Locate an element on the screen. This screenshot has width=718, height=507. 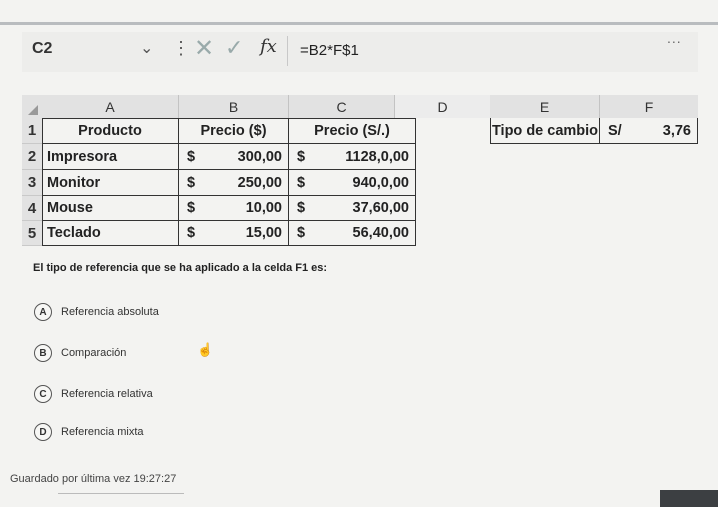
top-divider is located at coordinates (359, 23).